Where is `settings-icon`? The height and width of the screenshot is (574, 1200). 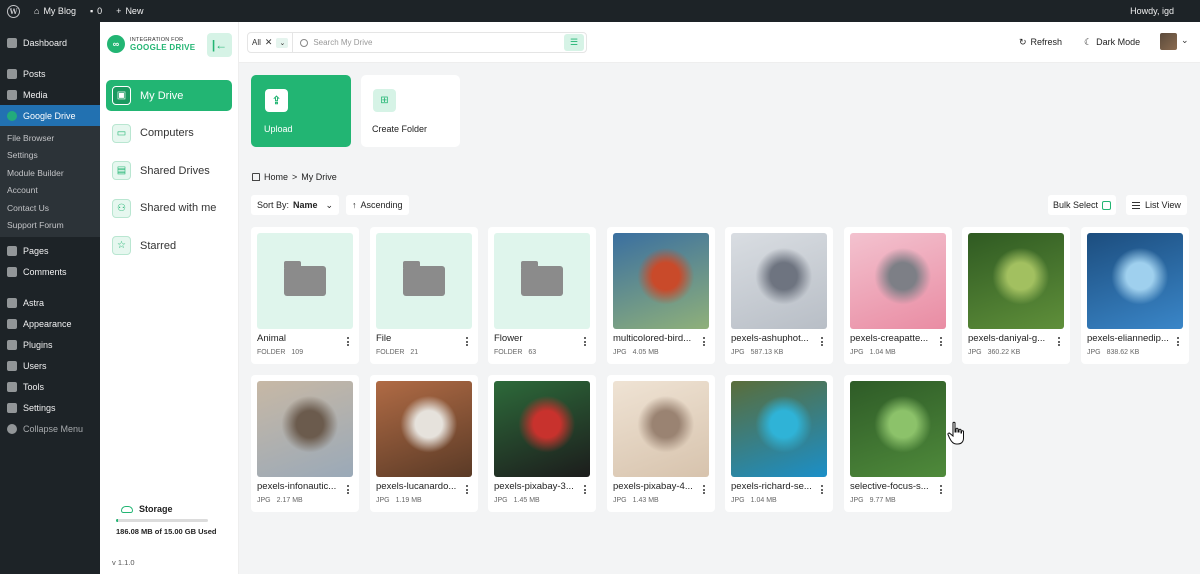 settings-icon is located at coordinates (12, 407).